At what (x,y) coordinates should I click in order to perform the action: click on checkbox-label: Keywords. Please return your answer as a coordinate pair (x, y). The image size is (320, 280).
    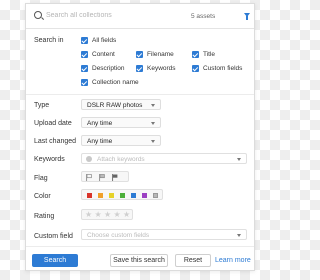
    Looking at the image, I should click on (161, 68).